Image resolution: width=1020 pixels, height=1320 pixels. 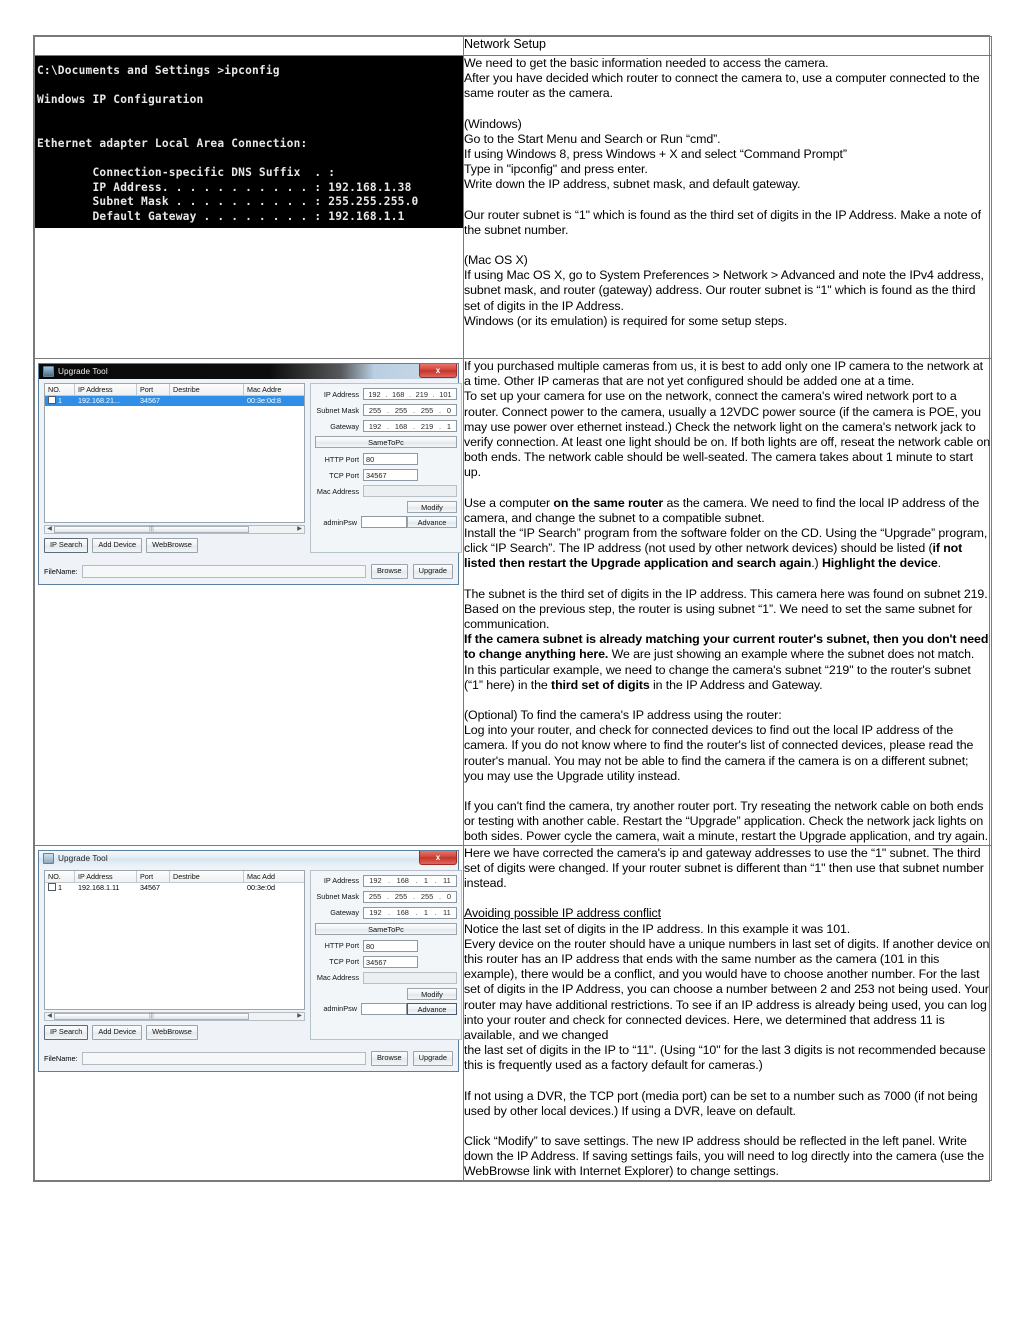 I want to click on mac-address-input, so click(x=410, y=491).